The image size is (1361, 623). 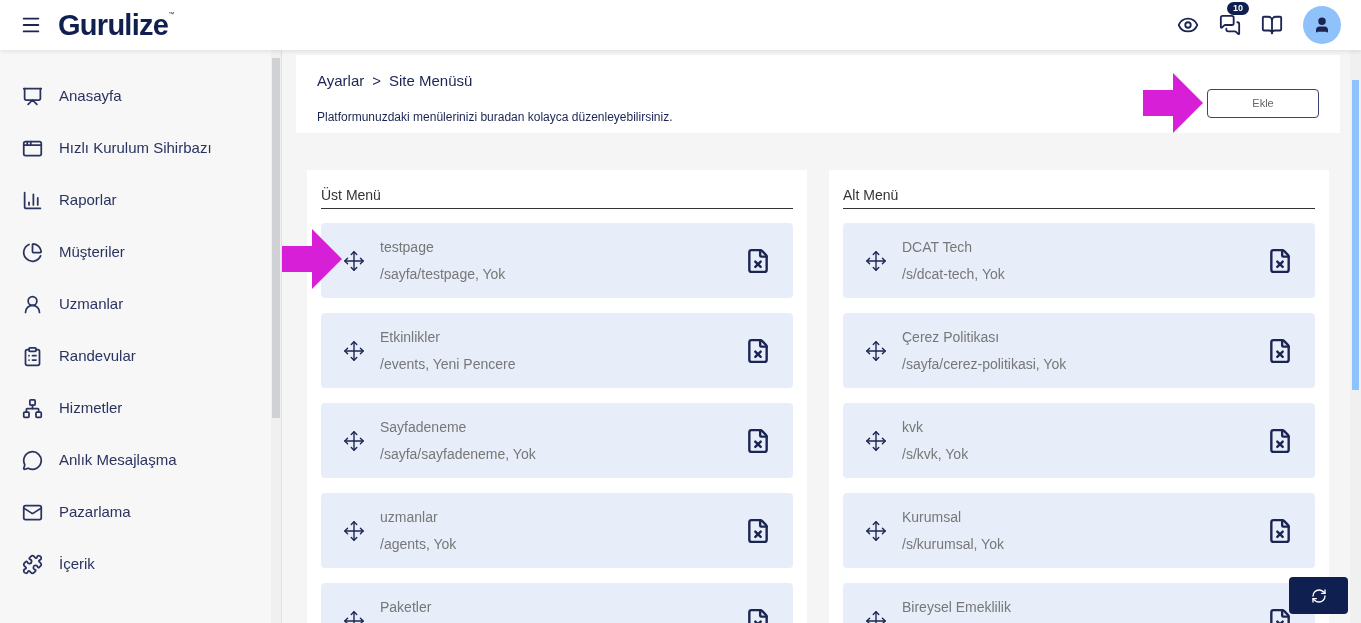 I want to click on page-description: Platformunuzdaki menülerinizi buradan kolayca düzenleyebilirsiniz., so click(x=495, y=117).